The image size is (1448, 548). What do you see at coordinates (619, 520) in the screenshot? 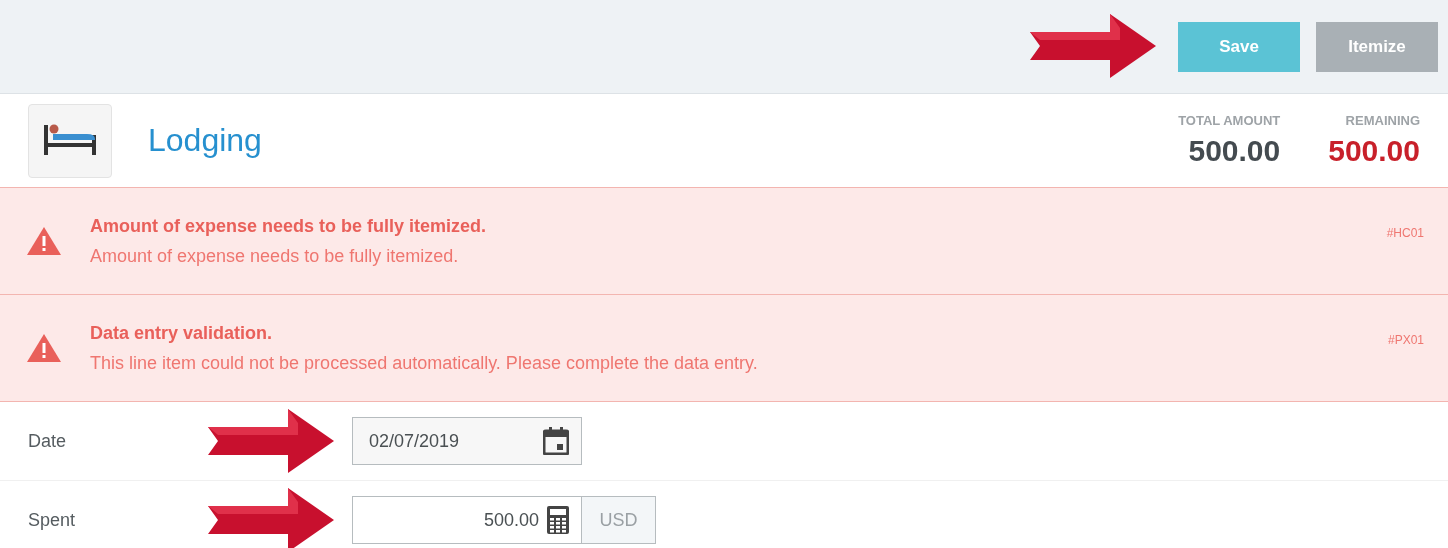
I see `currency-label: USD` at bounding box center [619, 520].